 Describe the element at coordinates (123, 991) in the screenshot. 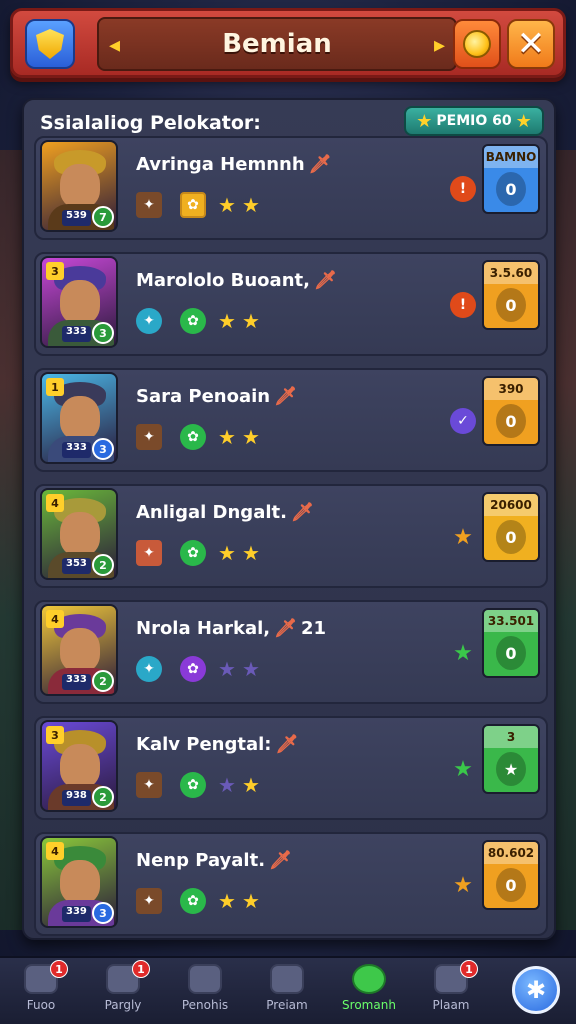

I see `nav-item-pargly: Pargly 1` at that location.